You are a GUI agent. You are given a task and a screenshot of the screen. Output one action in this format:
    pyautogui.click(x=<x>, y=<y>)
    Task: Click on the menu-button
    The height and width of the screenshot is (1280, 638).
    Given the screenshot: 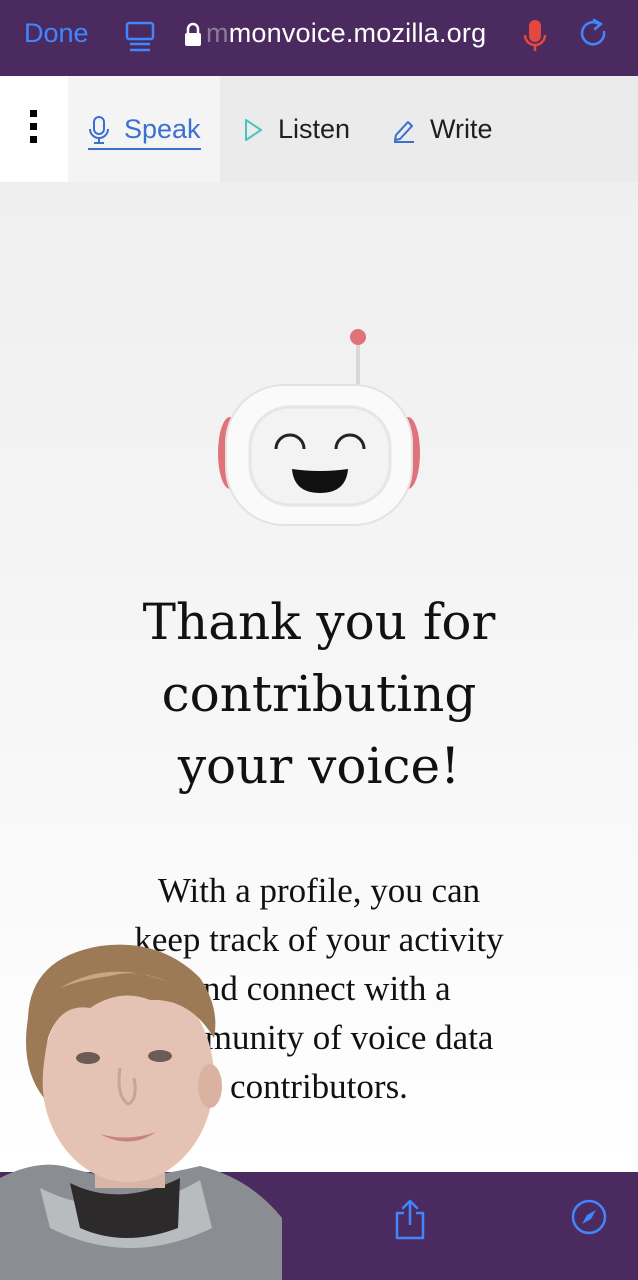 What is the action you would take?
    pyautogui.click(x=34, y=129)
    